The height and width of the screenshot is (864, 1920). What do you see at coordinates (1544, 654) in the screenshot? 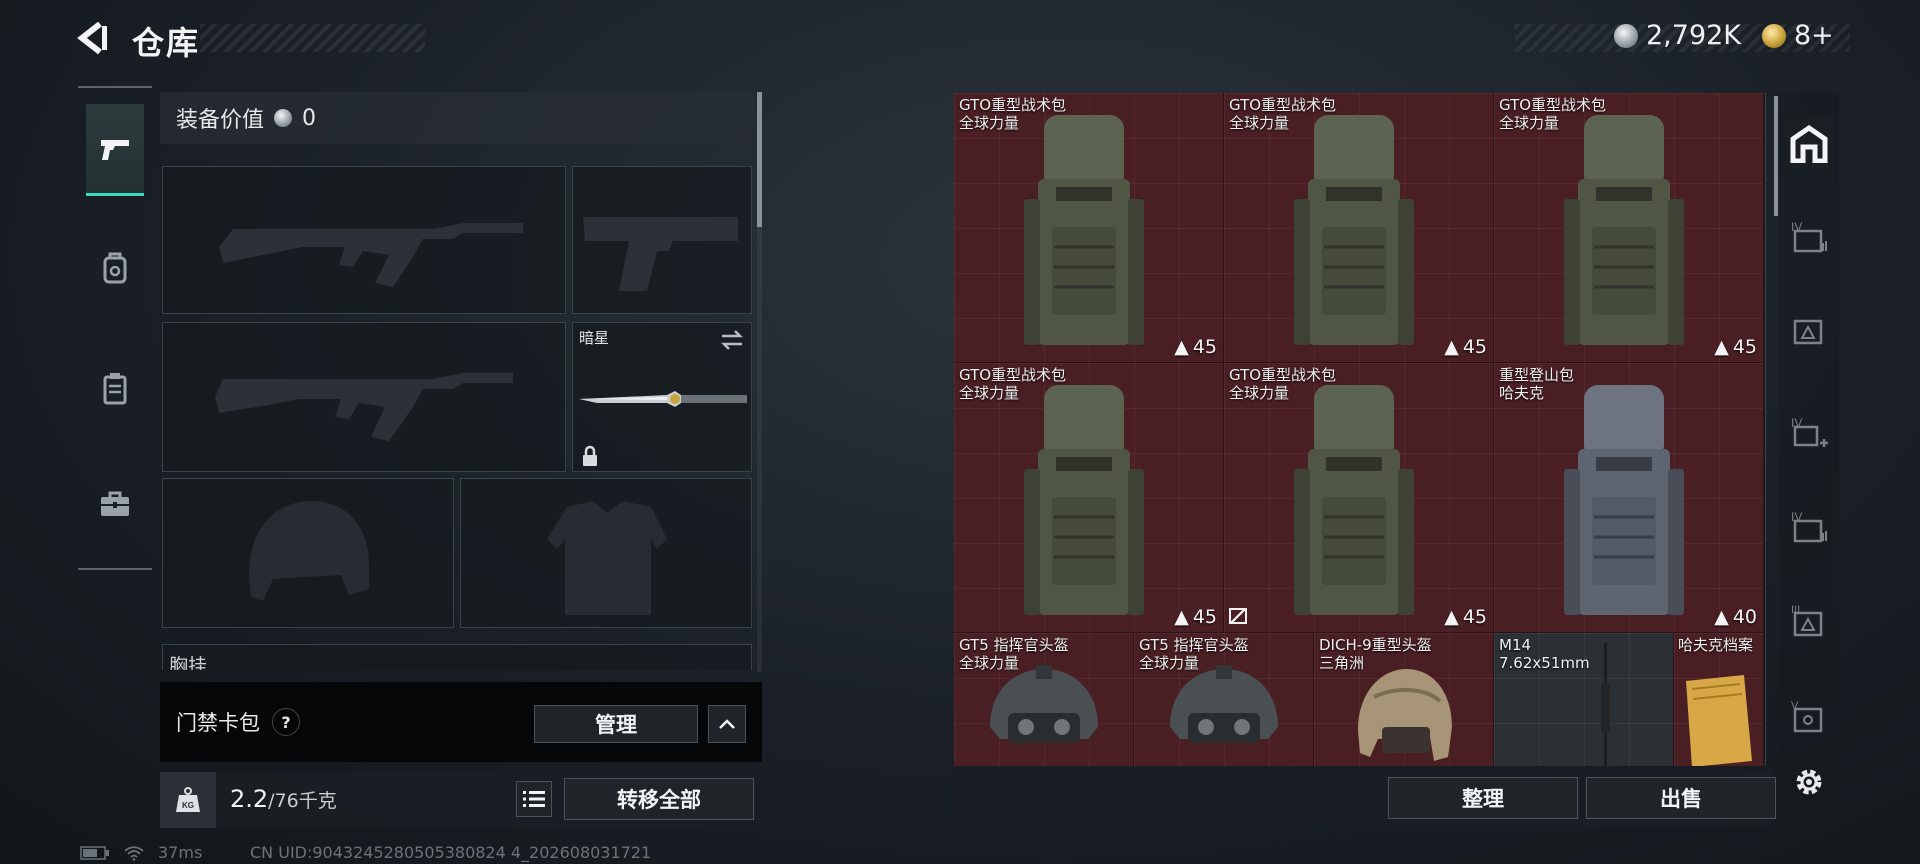
I see `item-label: M14 7.62x51mm` at bounding box center [1544, 654].